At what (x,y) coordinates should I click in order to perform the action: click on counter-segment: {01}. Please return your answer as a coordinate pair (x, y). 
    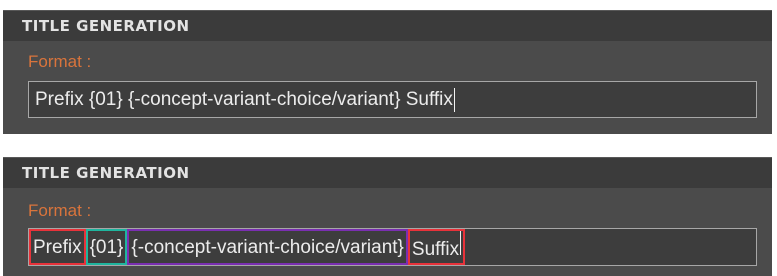
    Looking at the image, I should click on (106, 247).